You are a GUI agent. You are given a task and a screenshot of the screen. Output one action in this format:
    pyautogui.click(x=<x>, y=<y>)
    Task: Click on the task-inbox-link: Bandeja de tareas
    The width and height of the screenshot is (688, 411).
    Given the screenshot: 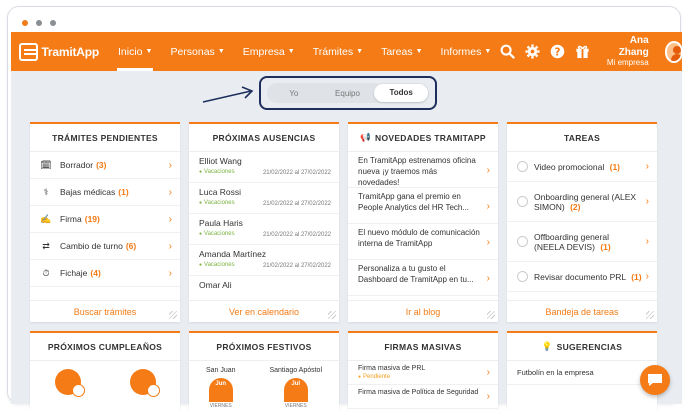 What is the action you would take?
    pyautogui.click(x=582, y=311)
    